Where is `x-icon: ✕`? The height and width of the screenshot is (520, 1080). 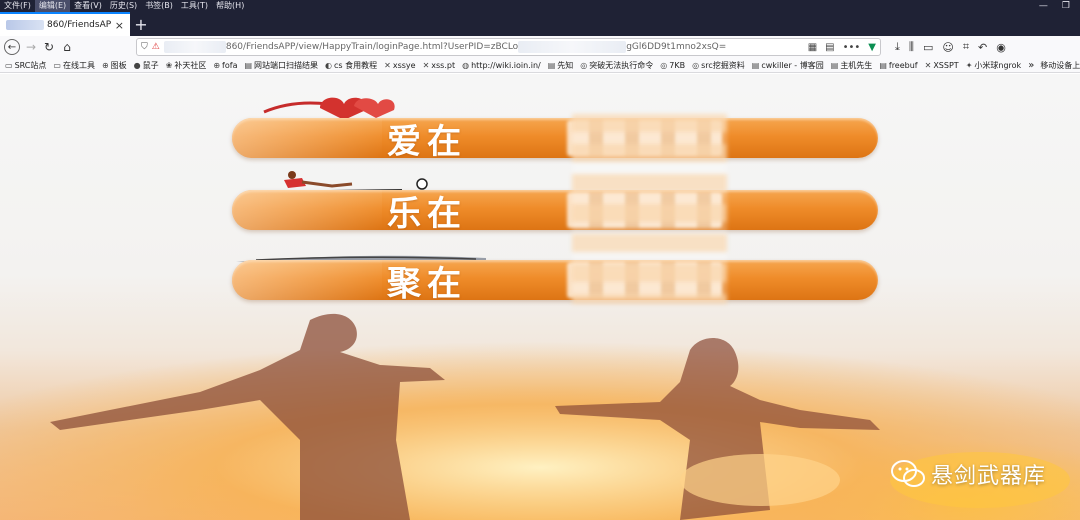 x-icon: ✕ is located at coordinates (928, 65).